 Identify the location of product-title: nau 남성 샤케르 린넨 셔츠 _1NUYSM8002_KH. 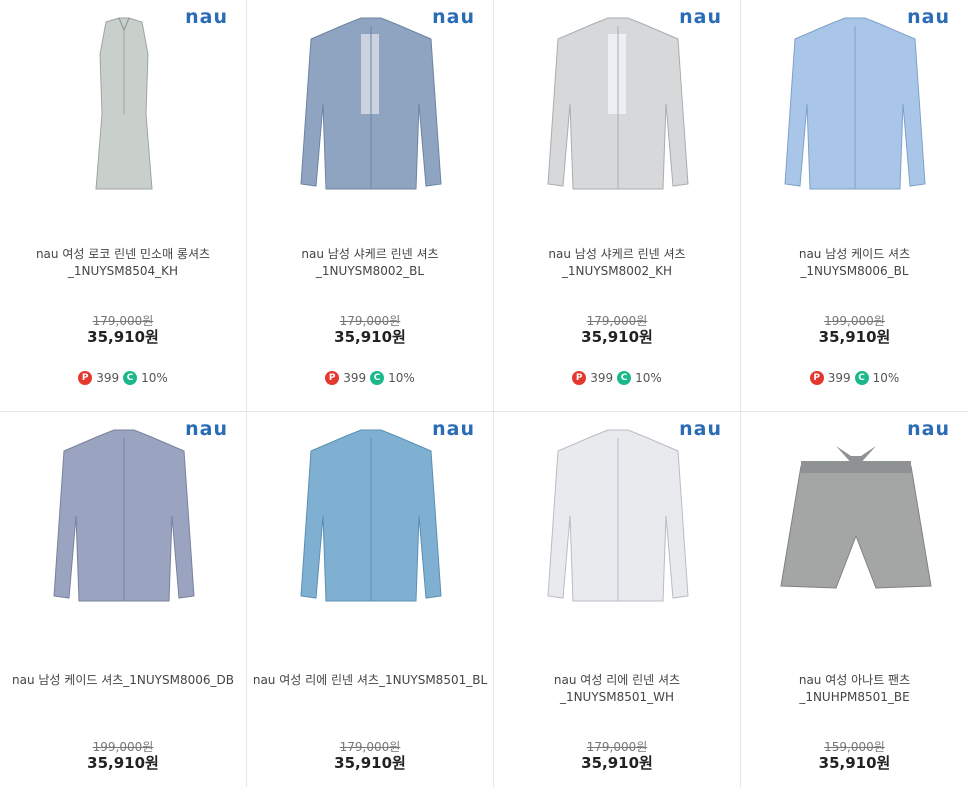
(617, 263).